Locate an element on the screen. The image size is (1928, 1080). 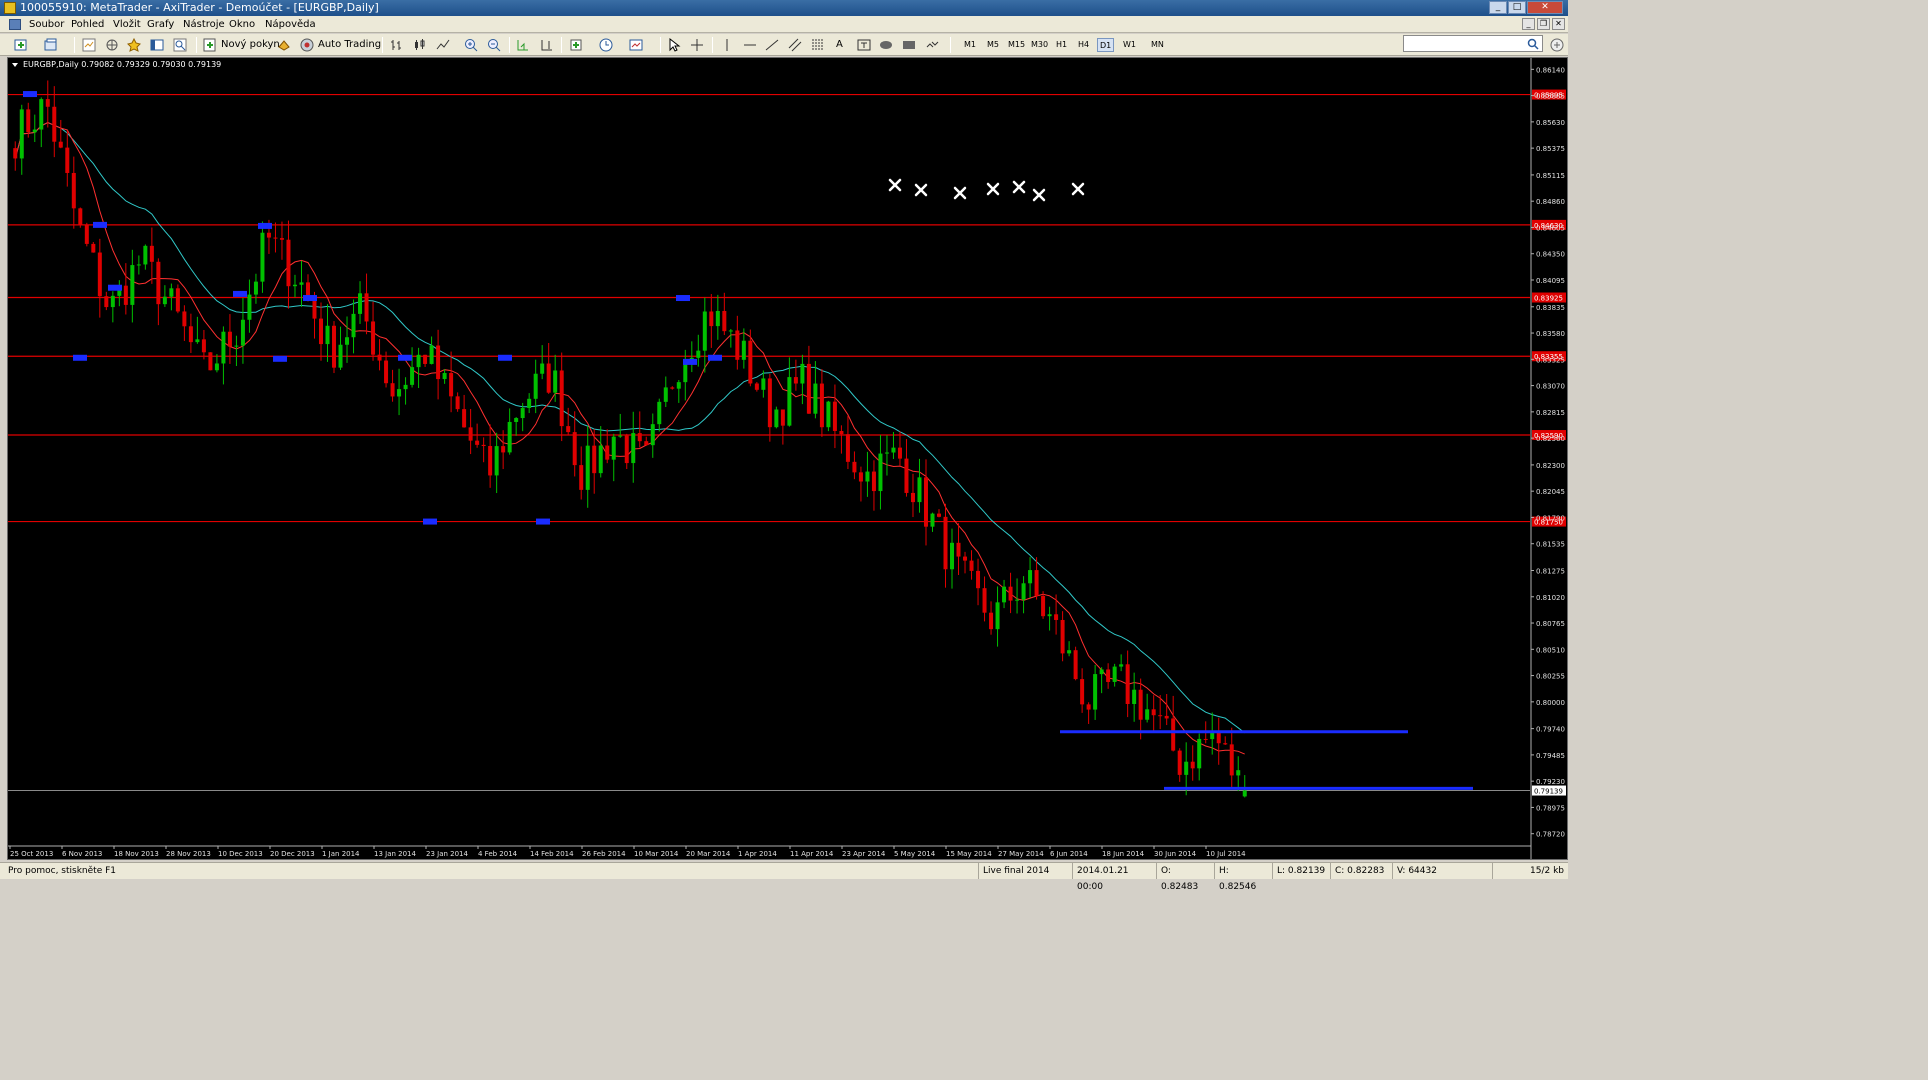
menu-soubor: Soubor is located at coordinates (46, 24).